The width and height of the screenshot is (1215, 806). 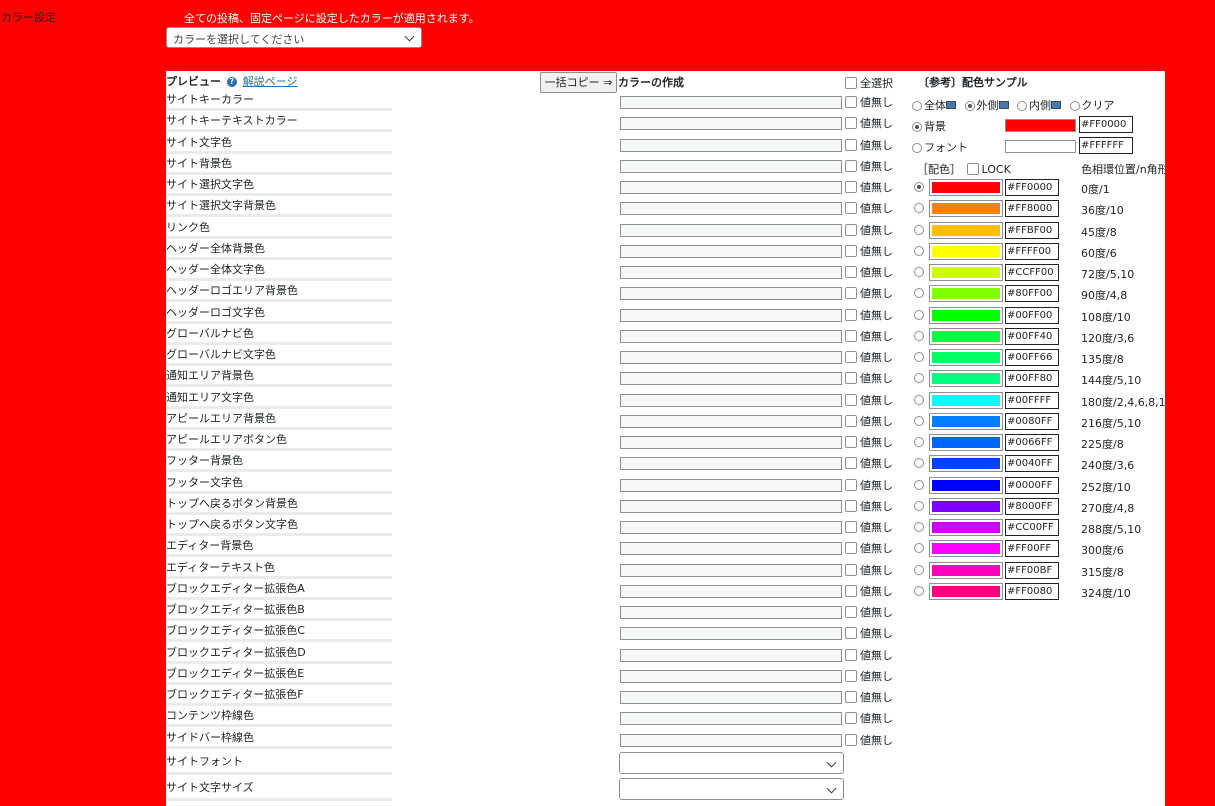 I want to click on help-page-link: 解説ページ, so click(x=270, y=81).